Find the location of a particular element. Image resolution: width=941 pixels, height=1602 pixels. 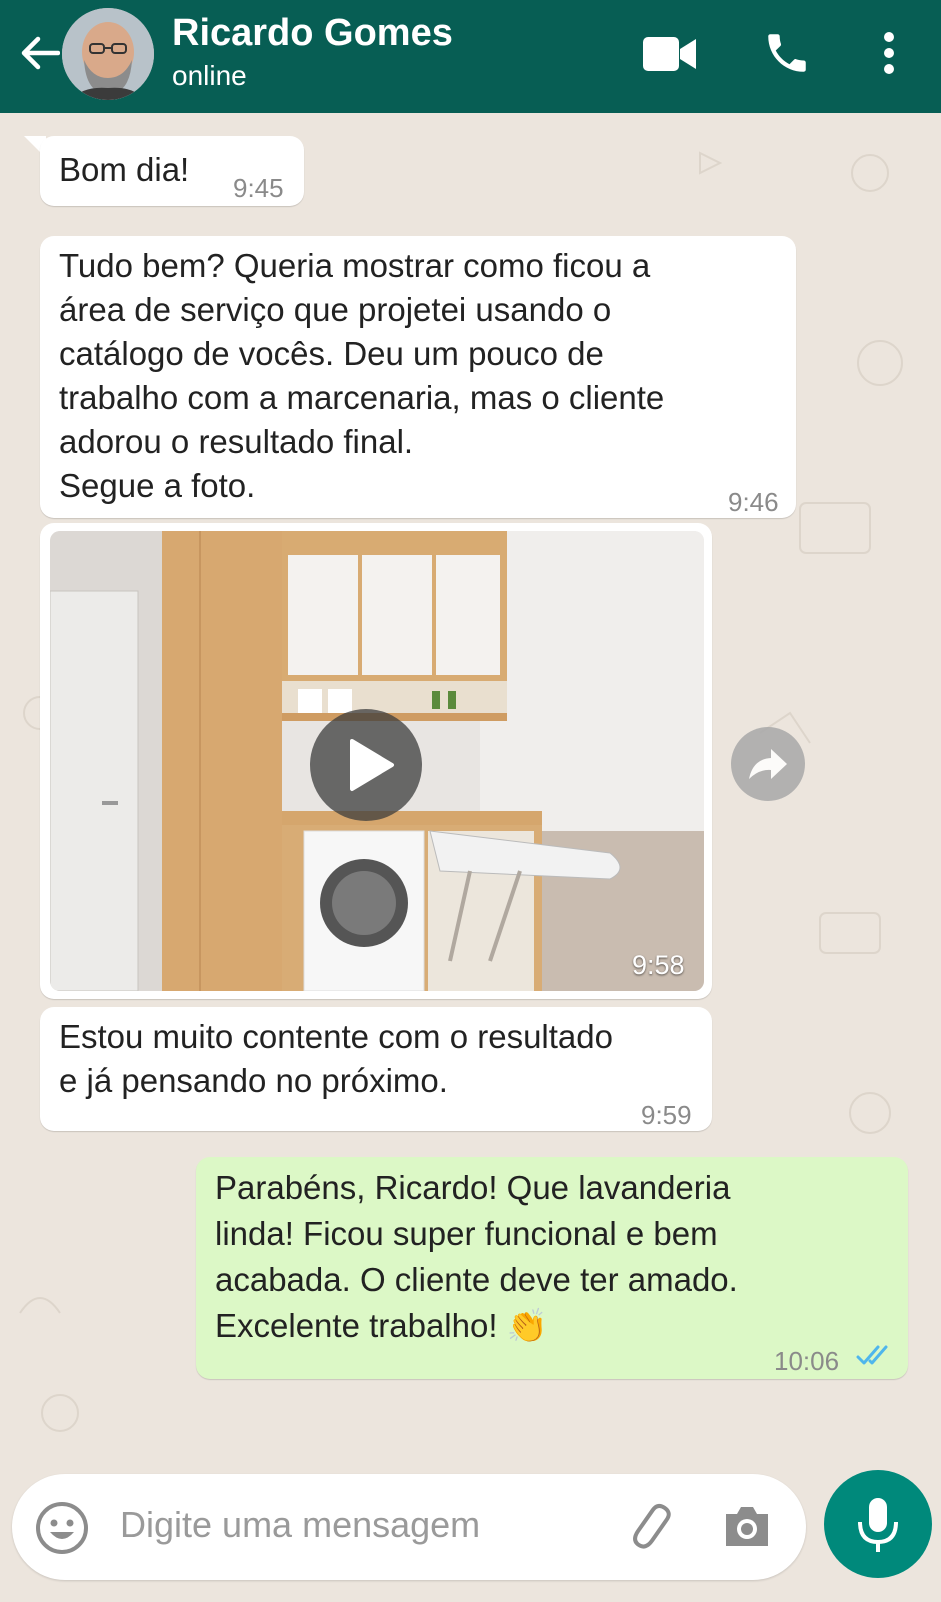

play-button is located at coordinates (366, 765).